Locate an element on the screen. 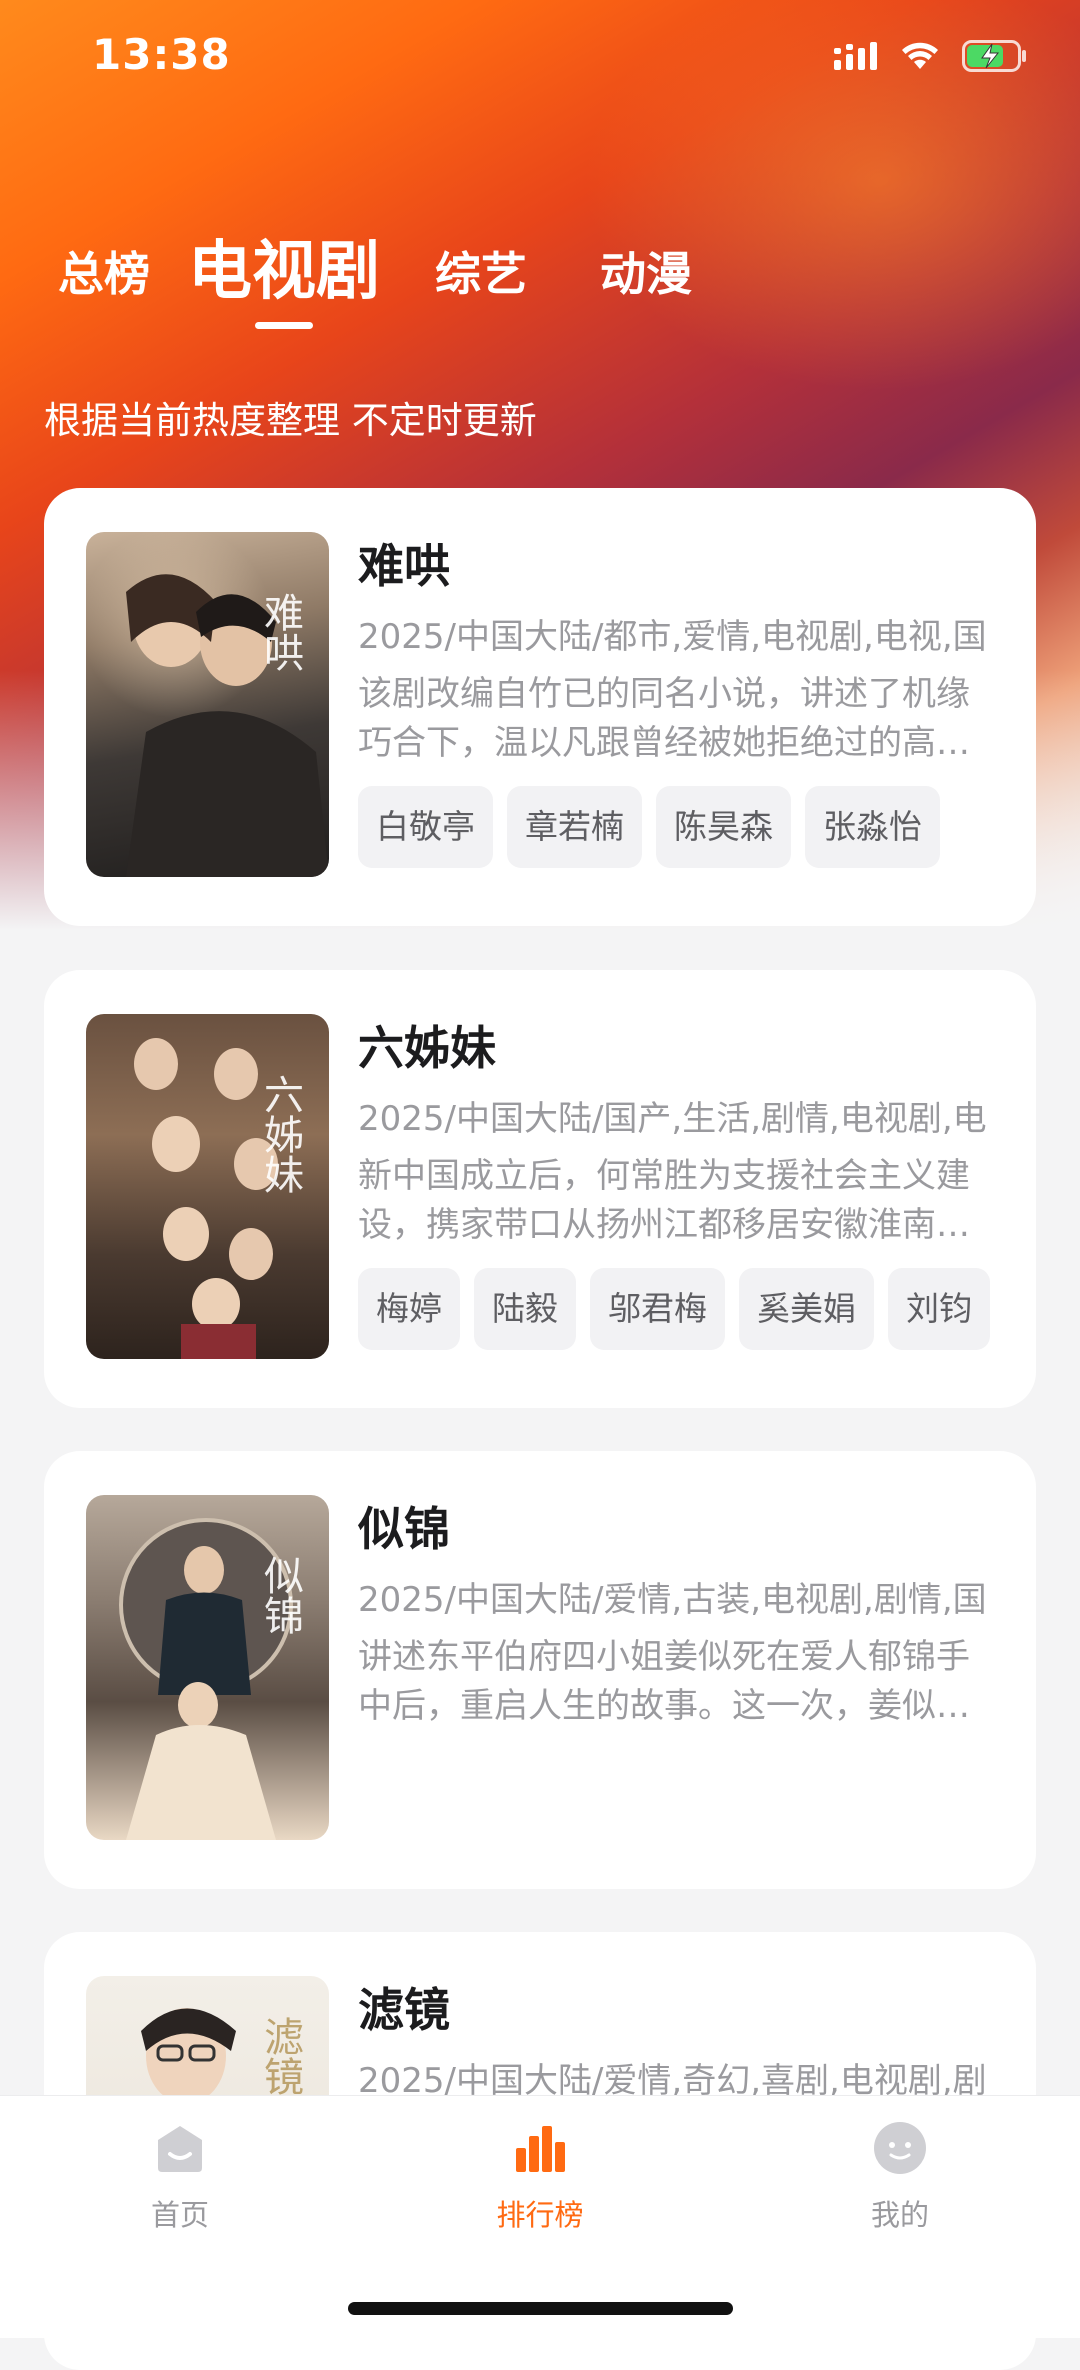  poster-title: 六姊妹 is located at coordinates (280, 1134).